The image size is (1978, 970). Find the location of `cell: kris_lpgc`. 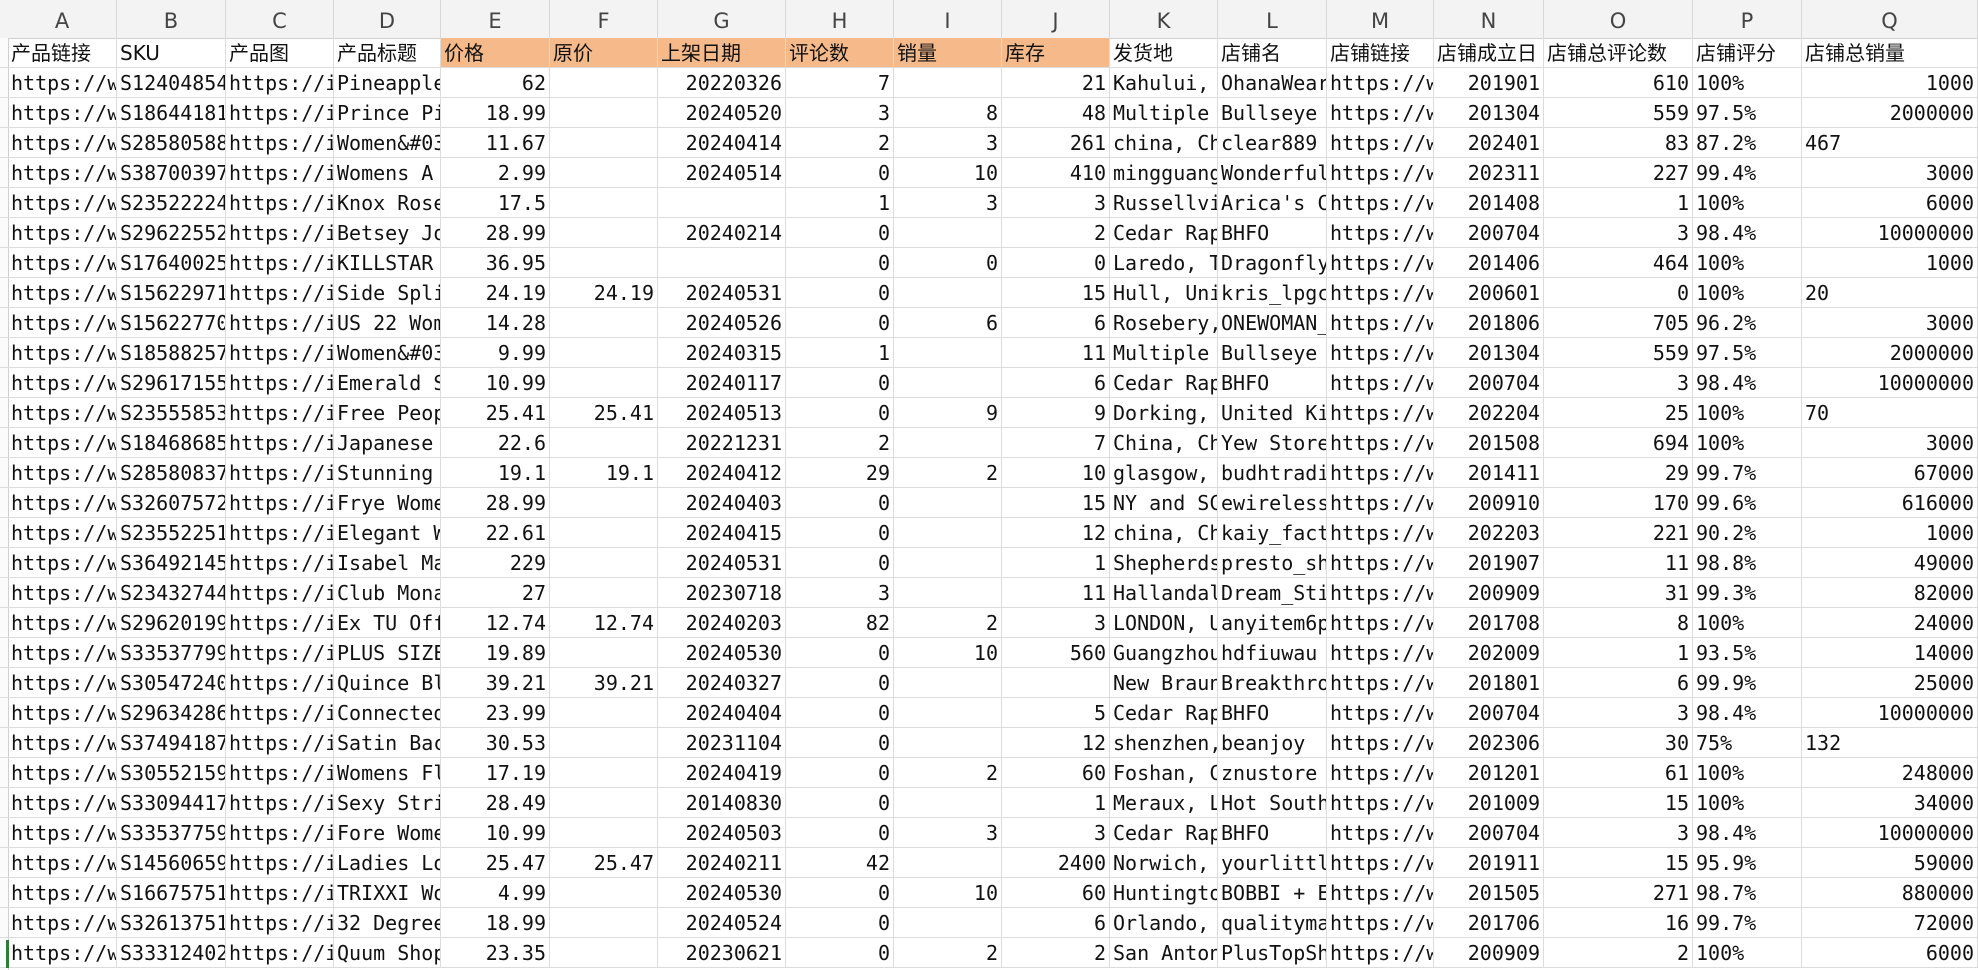

cell: kris_lpgc is located at coordinates (1272, 292).